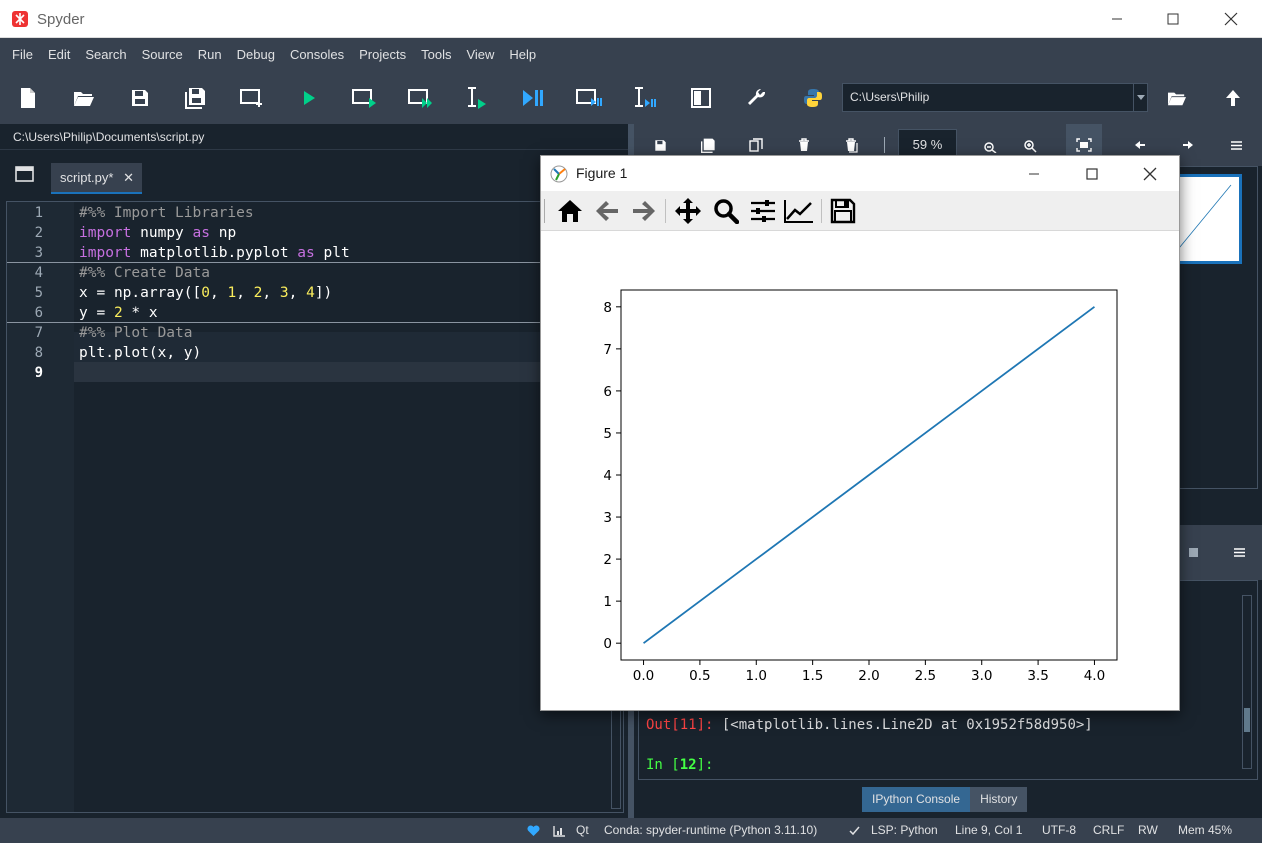 This screenshot has height=843, width=1262. What do you see at coordinates (804, 145) in the screenshot?
I see `plots-remove-button` at bounding box center [804, 145].